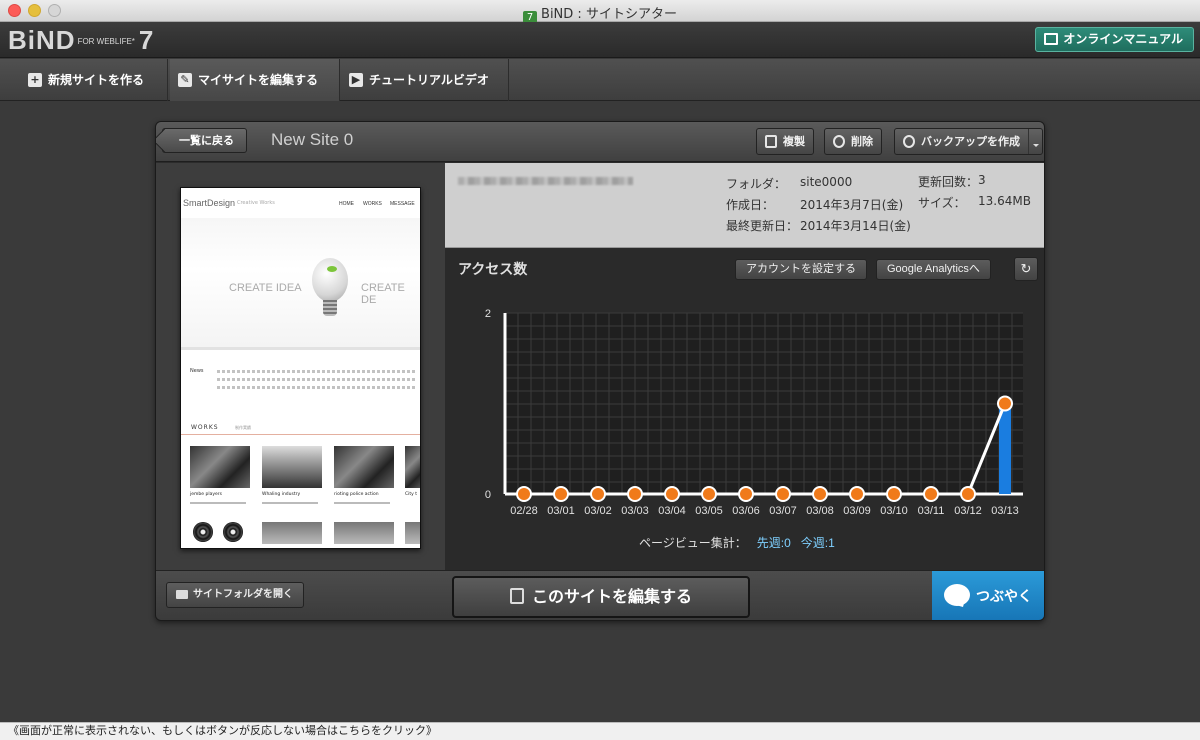 The image size is (1200, 740). Describe the element at coordinates (968, 511) in the screenshot. I see `chart-x-tick-label: 03/12` at that location.